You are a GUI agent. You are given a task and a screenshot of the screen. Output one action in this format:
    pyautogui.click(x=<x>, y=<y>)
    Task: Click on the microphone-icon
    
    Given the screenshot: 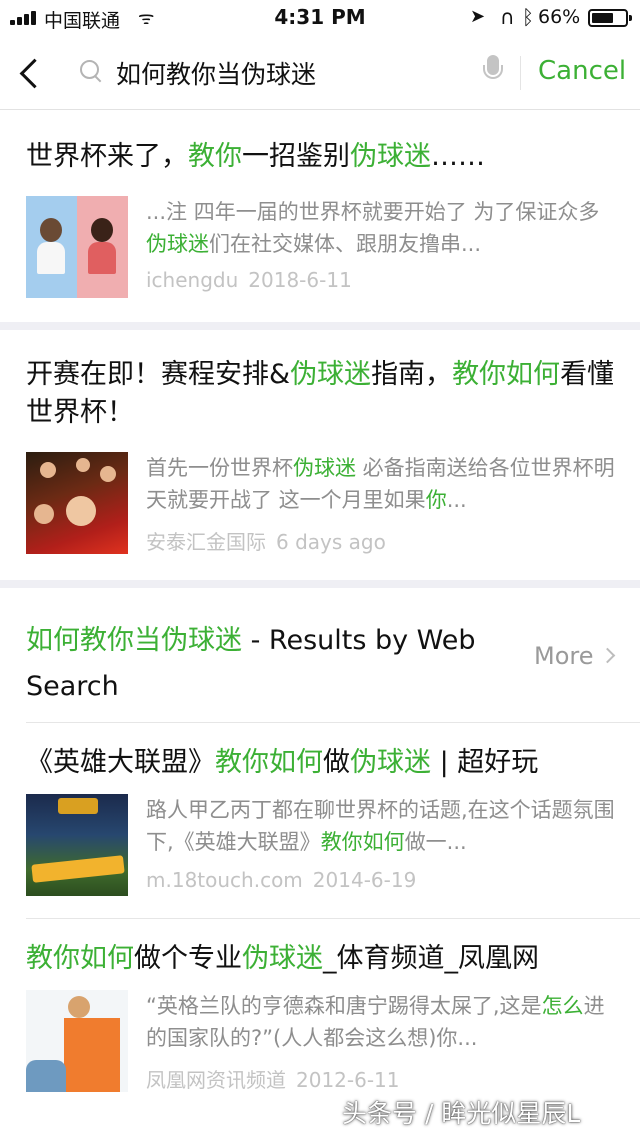 What is the action you would take?
    pyautogui.click(x=493, y=72)
    